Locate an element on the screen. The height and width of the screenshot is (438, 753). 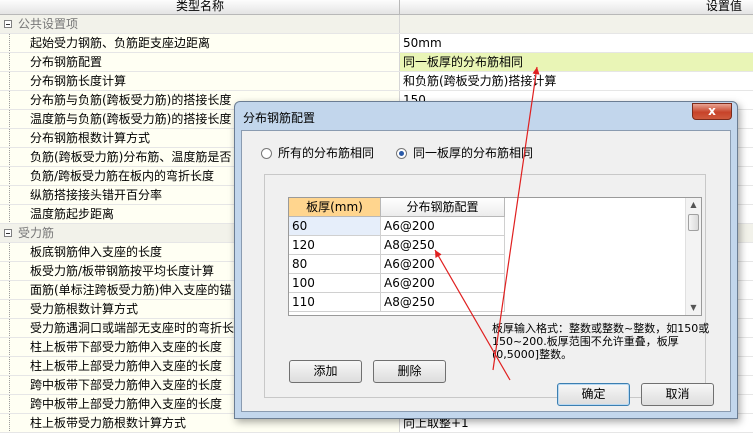
grid-row-label: 负筋(跨板受力筋)分布筋、温度筋是否 is located at coordinates (131, 157).